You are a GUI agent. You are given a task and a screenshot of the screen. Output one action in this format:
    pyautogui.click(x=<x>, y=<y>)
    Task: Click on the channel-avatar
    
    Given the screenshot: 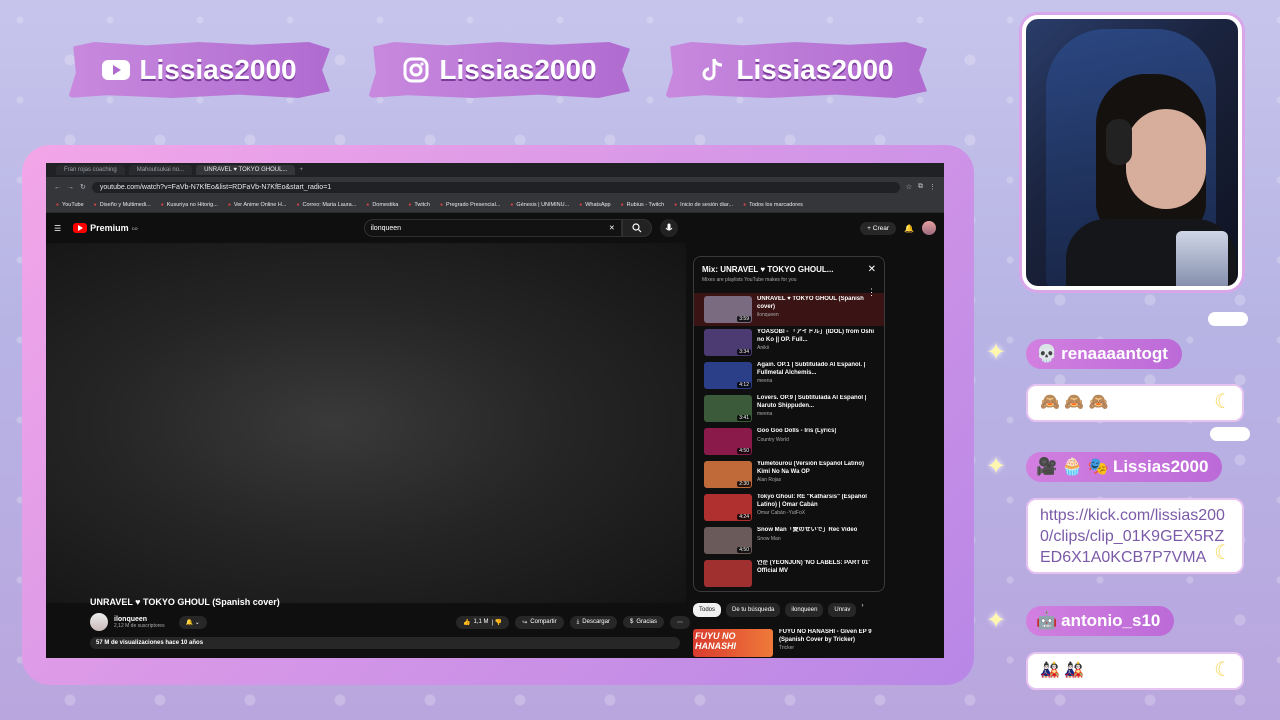 What is the action you would take?
    pyautogui.click(x=99, y=622)
    